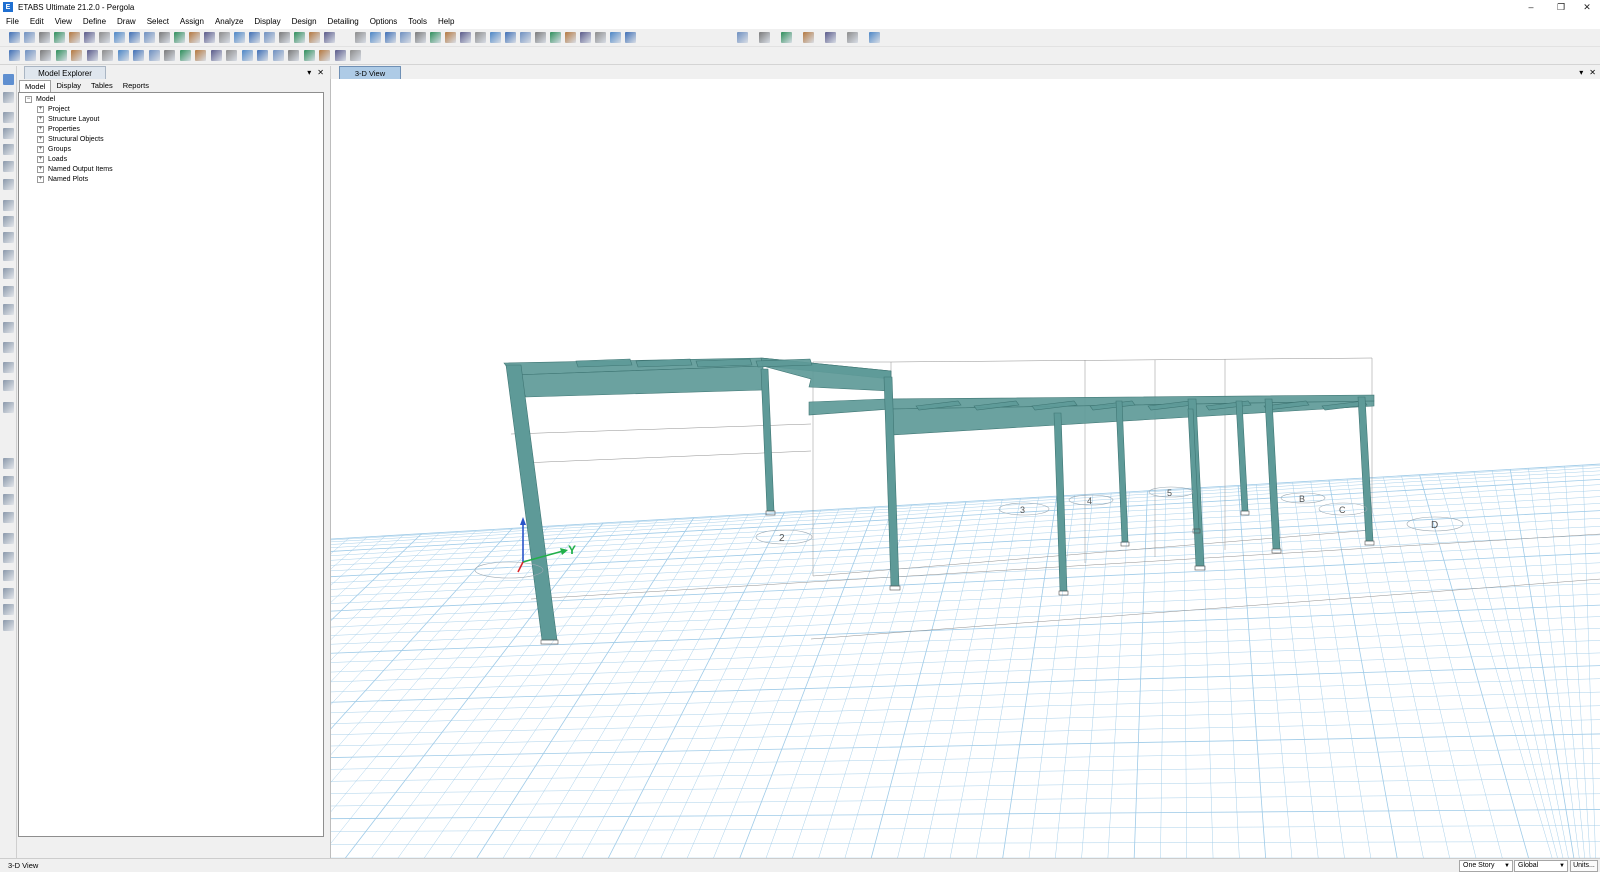 The height and width of the screenshot is (872, 1600). What do you see at coordinates (384, 21) in the screenshot?
I see `menu-options: Options` at bounding box center [384, 21].